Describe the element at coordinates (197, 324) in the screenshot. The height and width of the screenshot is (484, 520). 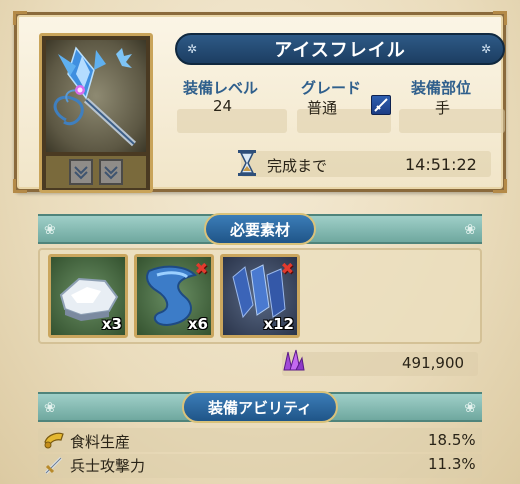
I see `material-count: x6` at that location.